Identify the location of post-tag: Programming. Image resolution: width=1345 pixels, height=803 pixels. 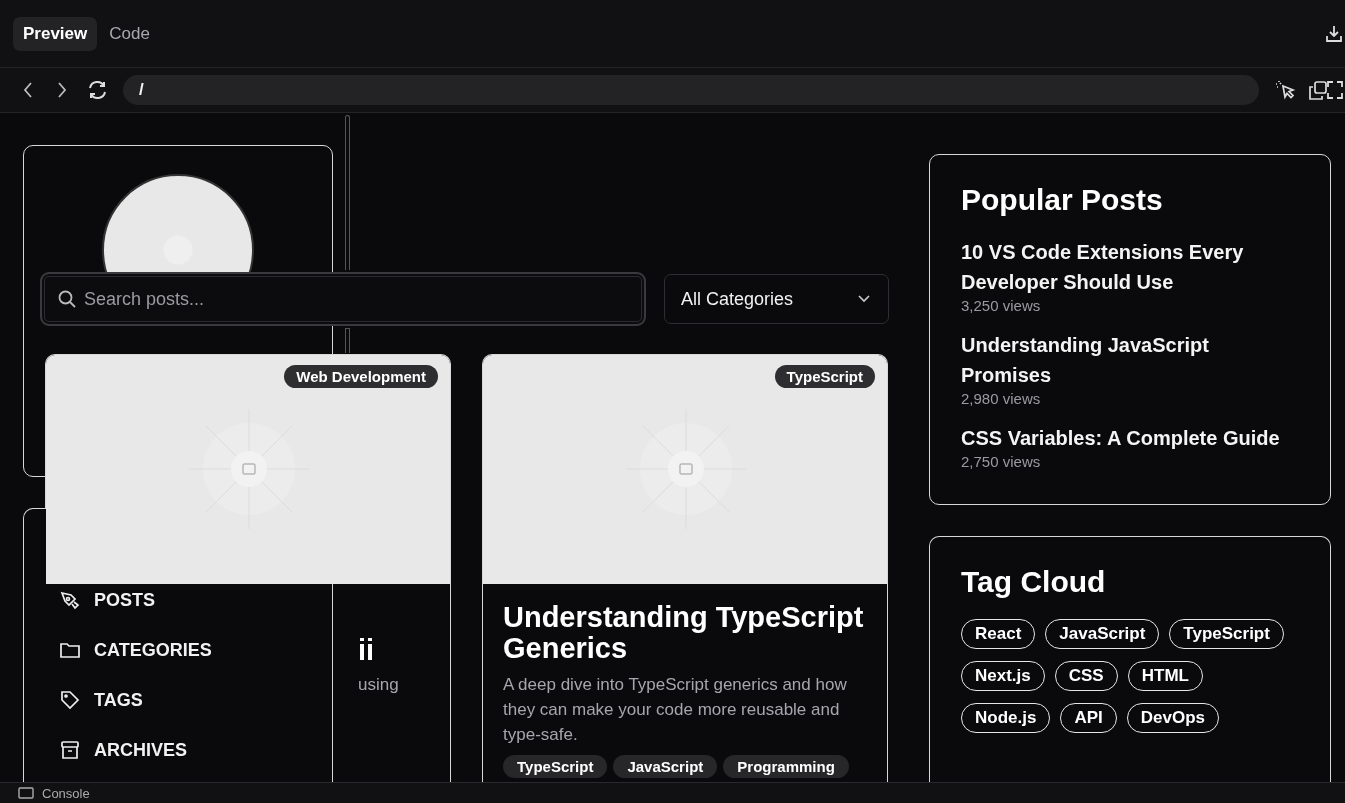
(786, 766).